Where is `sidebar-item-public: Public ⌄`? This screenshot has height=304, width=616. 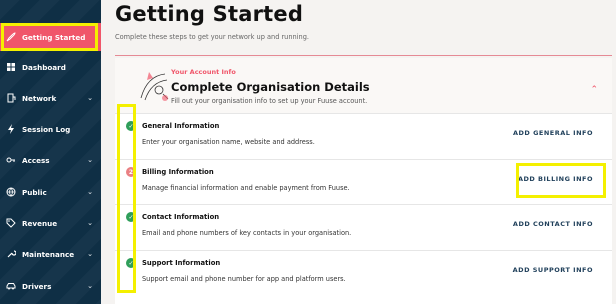 sidebar-item-public: Public ⌄ is located at coordinates (50, 192).